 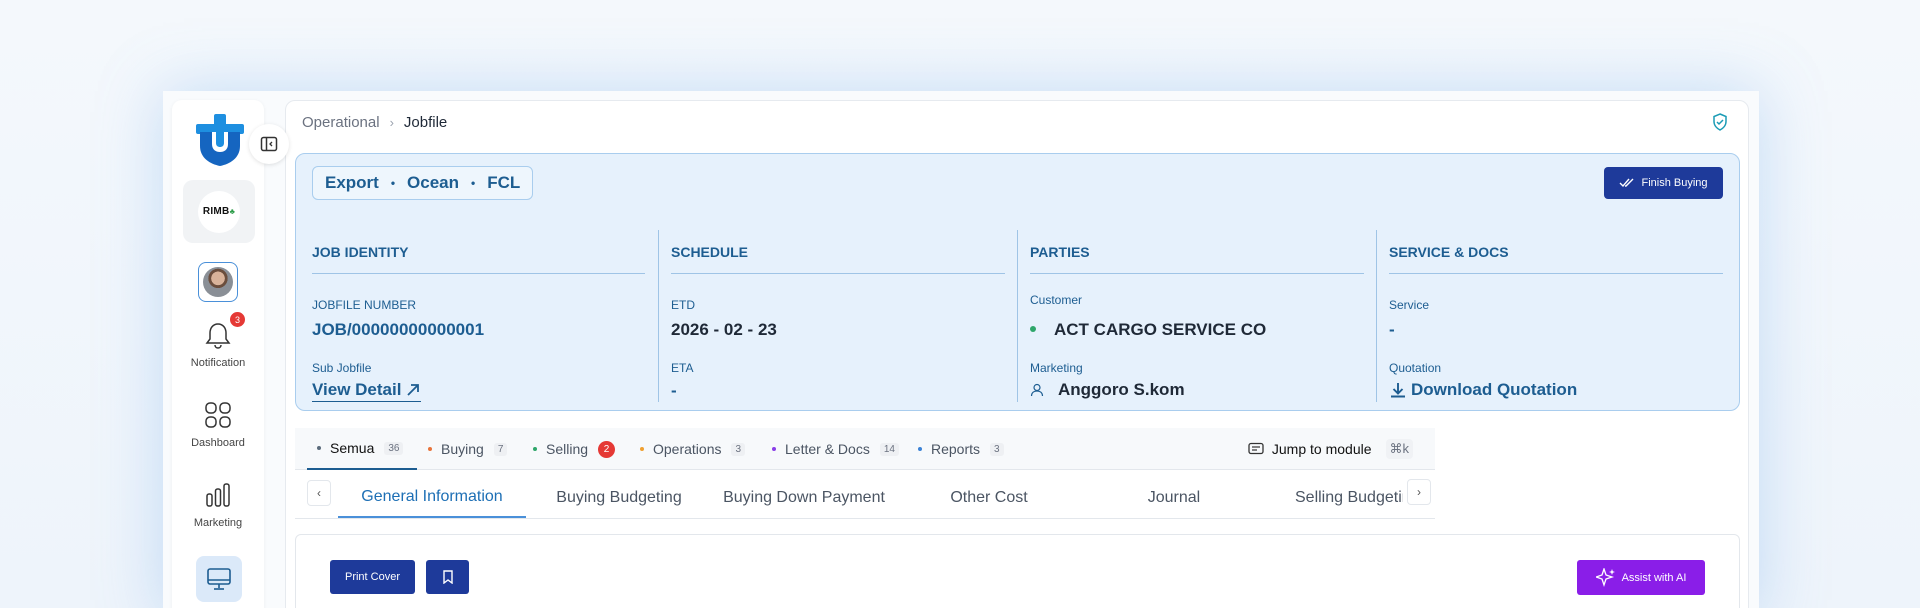 What do you see at coordinates (1392, 329) in the screenshot?
I see `service-value: -` at bounding box center [1392, 329].